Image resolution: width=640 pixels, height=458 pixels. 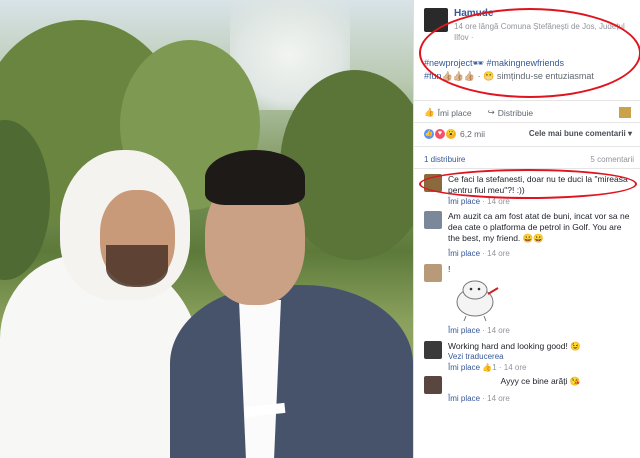 I want to click on page-avatar, so click(x=625, y=112).